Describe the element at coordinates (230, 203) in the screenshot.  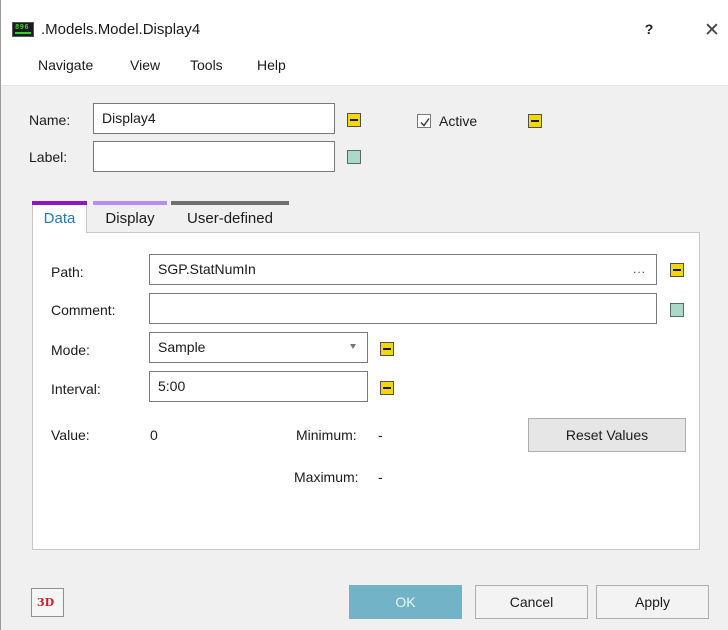
I see `tab-user-defined-color-bar` at that location.